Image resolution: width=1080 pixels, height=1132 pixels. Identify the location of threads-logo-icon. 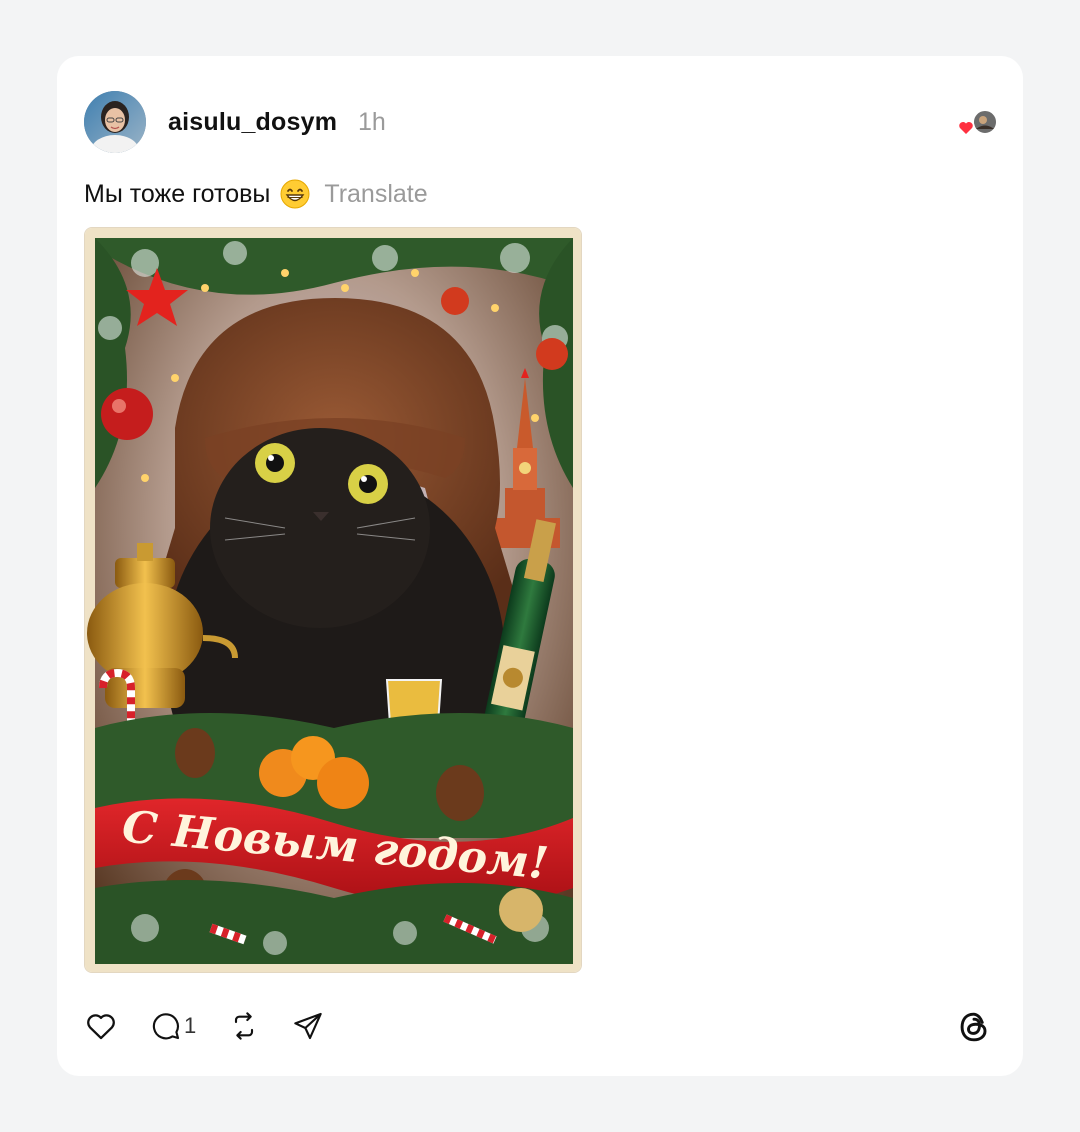
(974, 1027).